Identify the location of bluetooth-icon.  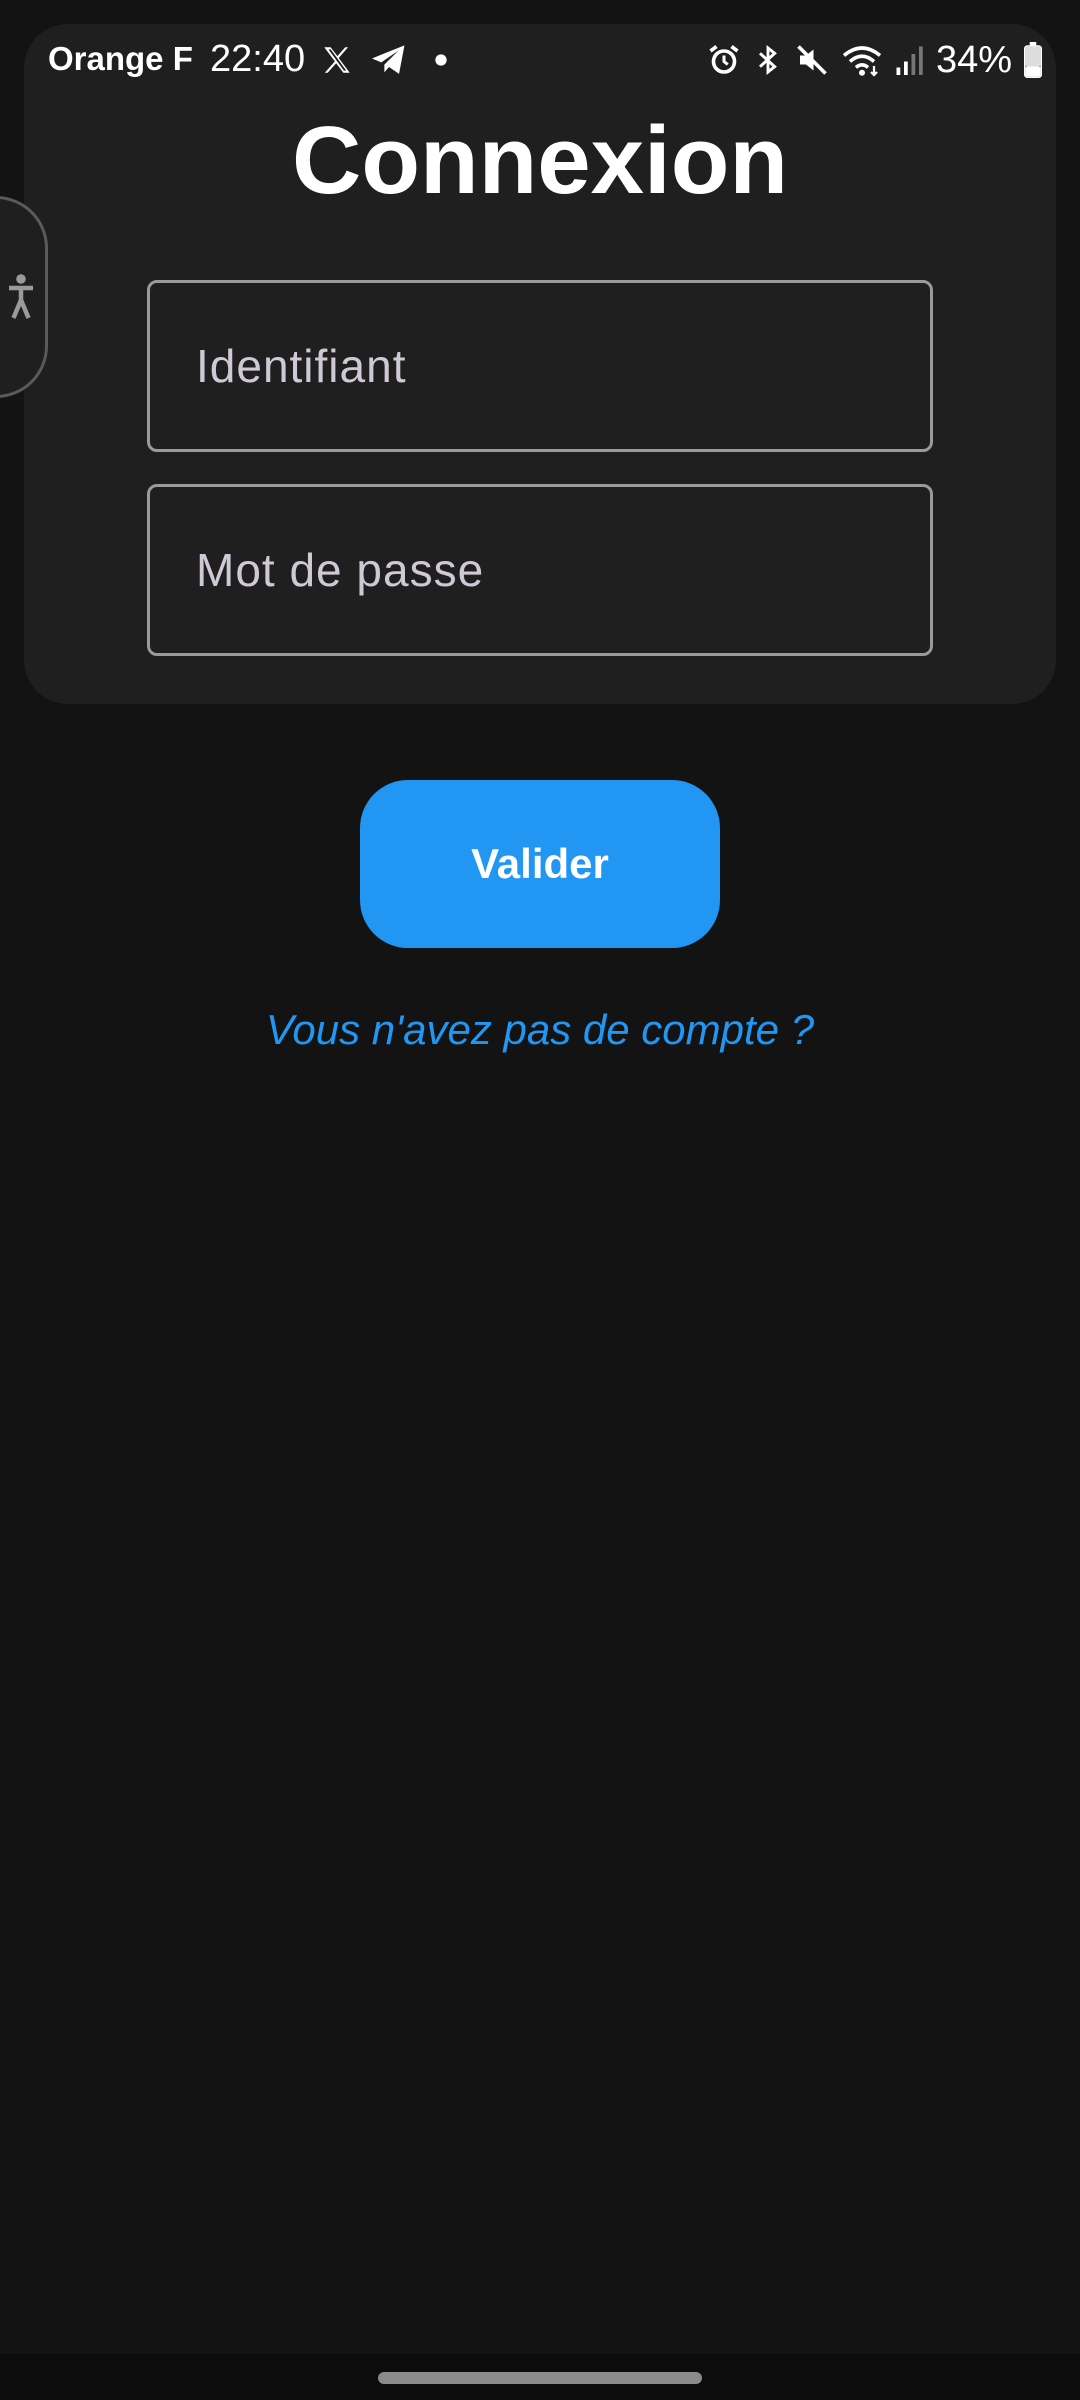
(768, 60).